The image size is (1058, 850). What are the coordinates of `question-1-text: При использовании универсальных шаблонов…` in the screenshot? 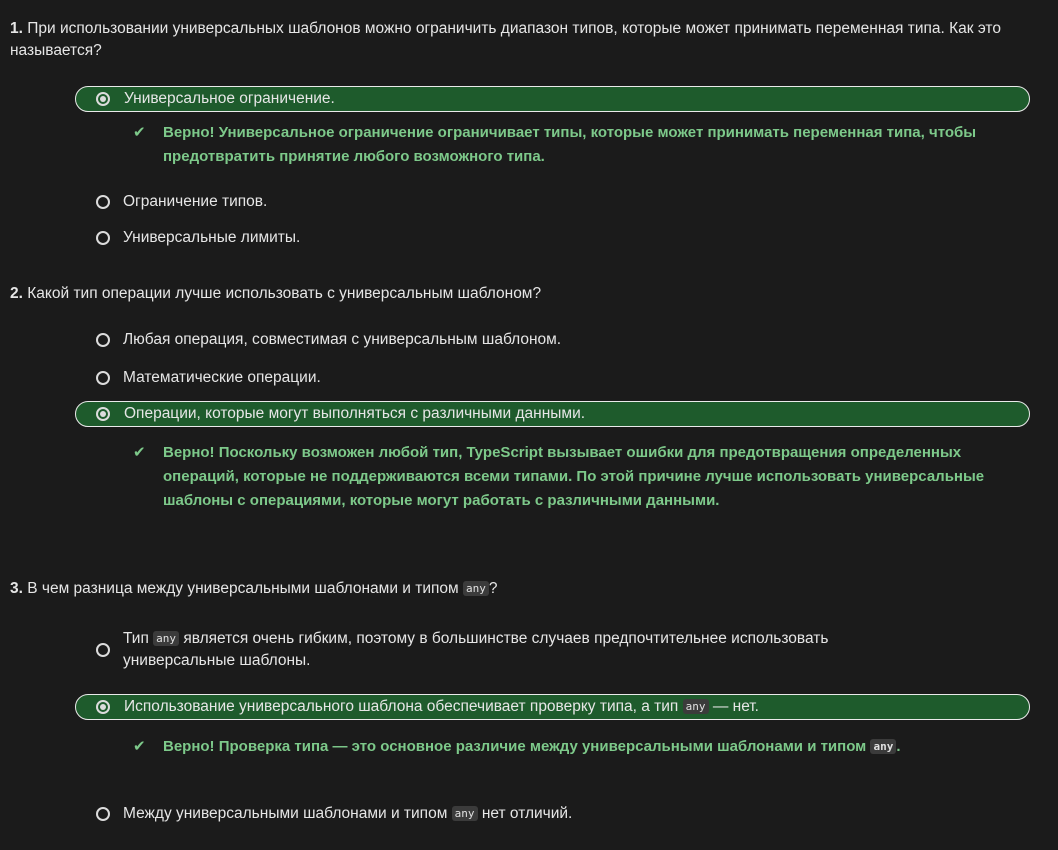 It's located at (505, 39).